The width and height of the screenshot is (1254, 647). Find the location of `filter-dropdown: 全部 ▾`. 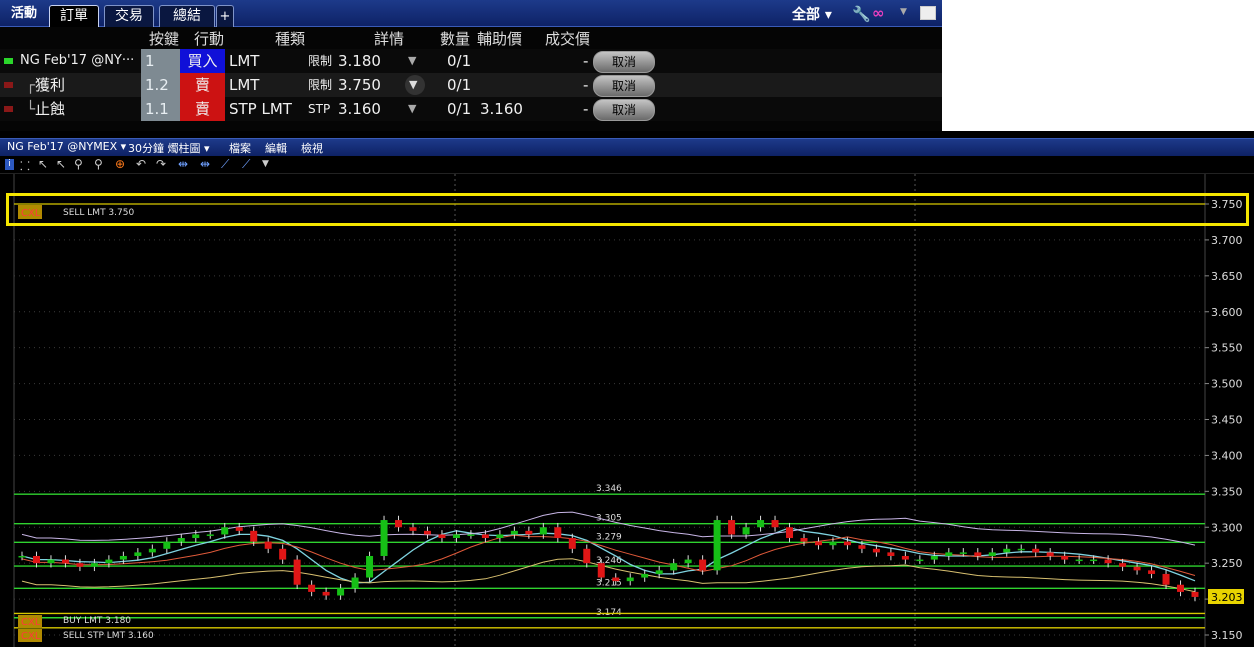

filter-dropdown: 全部 ▾ is located at coordinates (812, 14).